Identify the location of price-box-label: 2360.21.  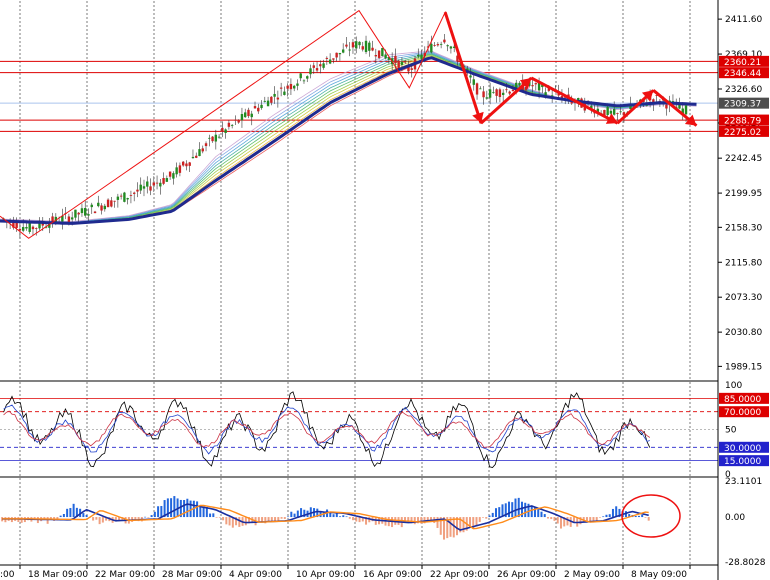
(742, 63).